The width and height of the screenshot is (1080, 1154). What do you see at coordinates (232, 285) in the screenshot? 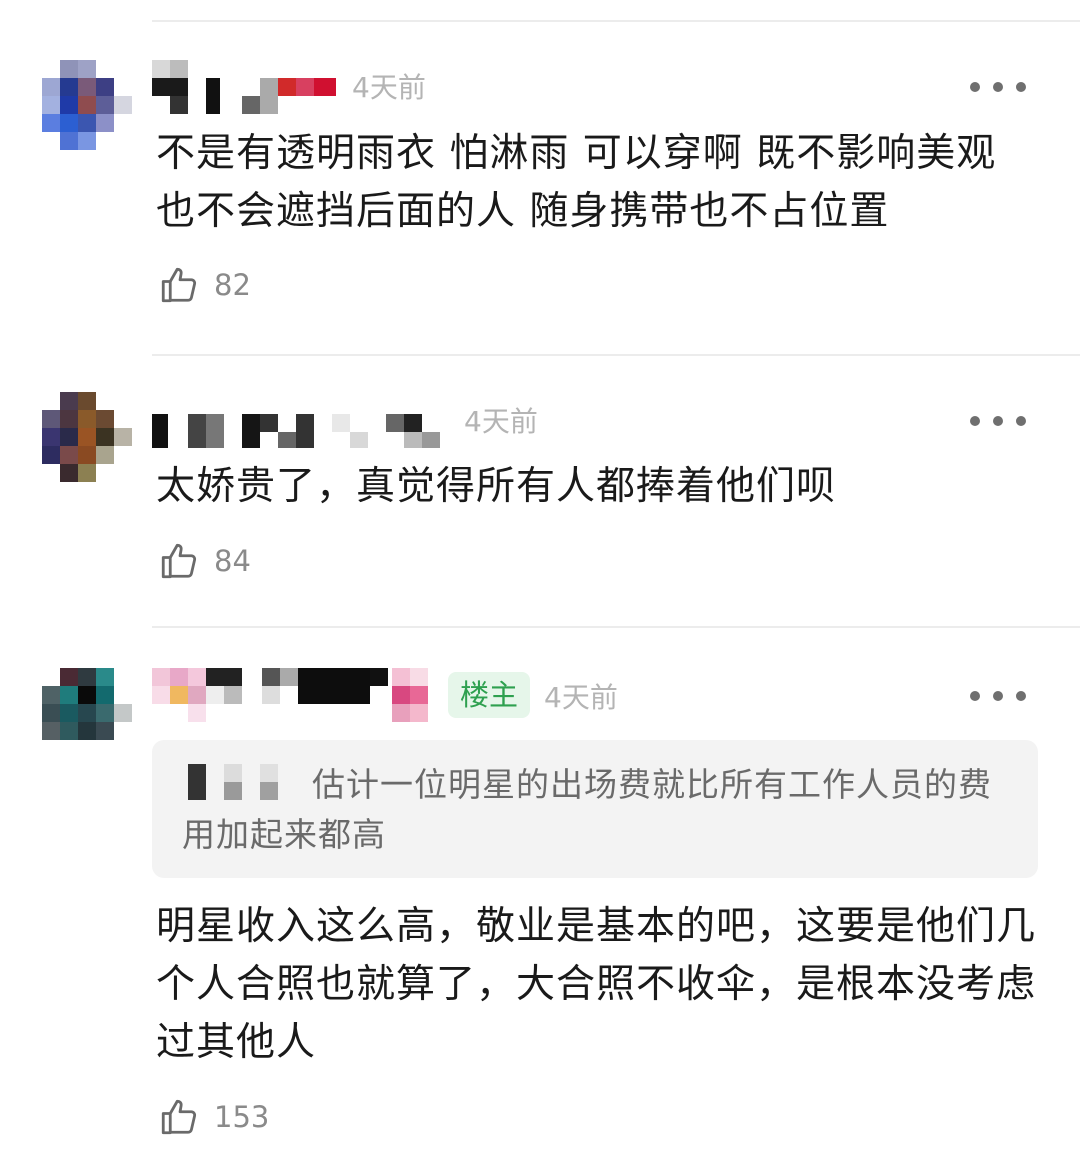
I see `like-count: 82` at bounding box center [232, 285].